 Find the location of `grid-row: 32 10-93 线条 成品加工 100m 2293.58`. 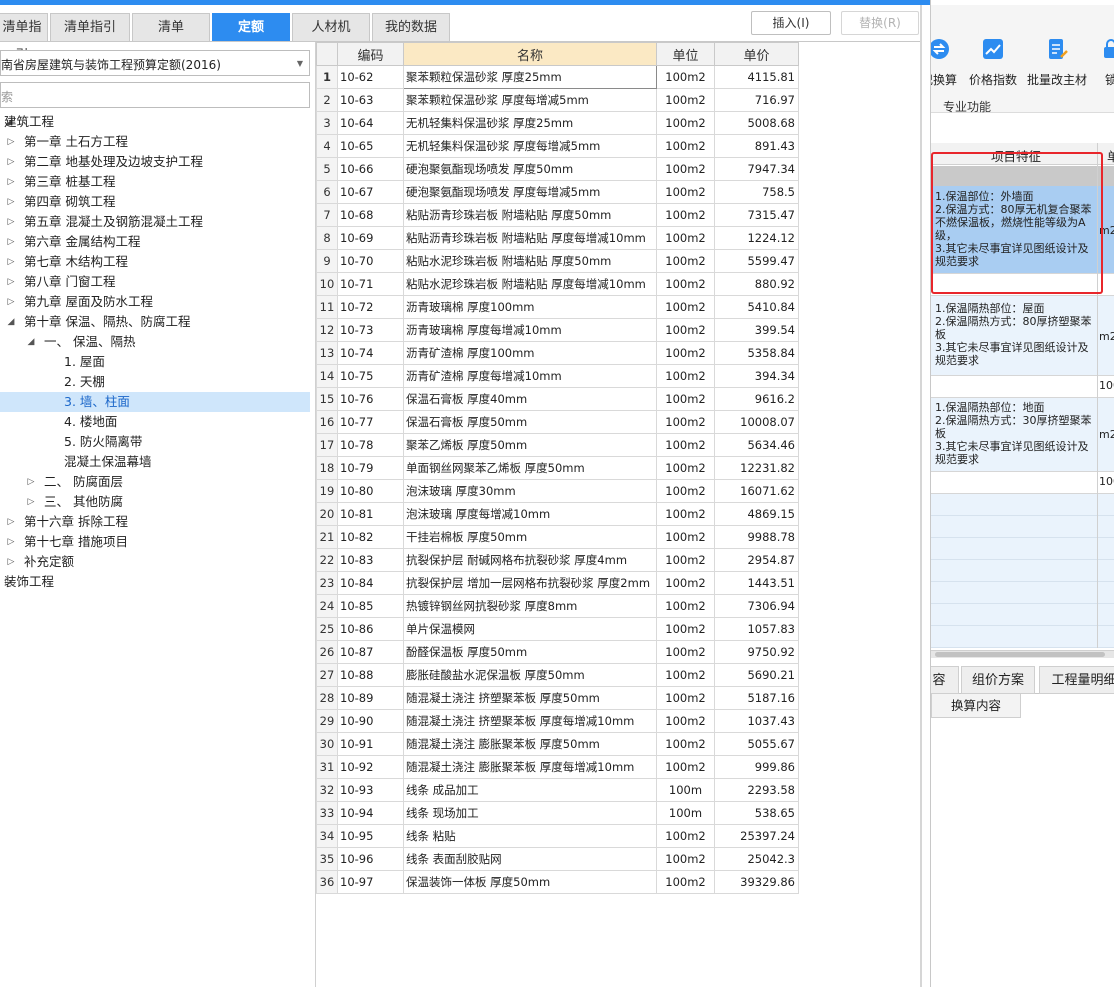

grid-row: 32 10-93 线条 成品加工 100m 2293.58 is located at coordinates (557, 790).